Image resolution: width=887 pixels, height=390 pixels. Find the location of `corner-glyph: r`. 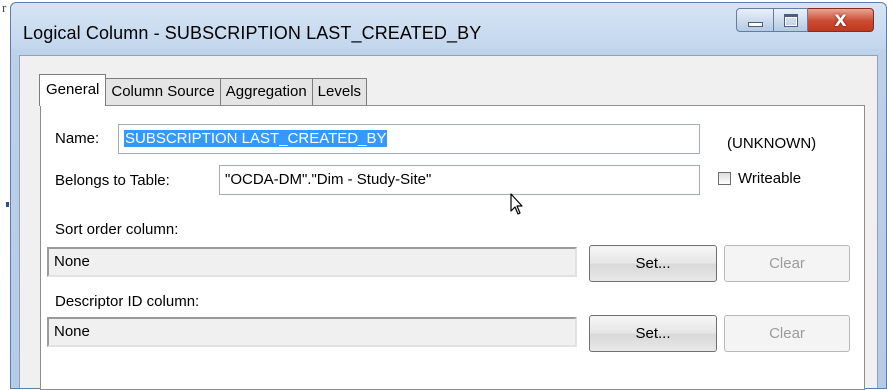

corner-glyph: r is located at coordinates (4, 7).